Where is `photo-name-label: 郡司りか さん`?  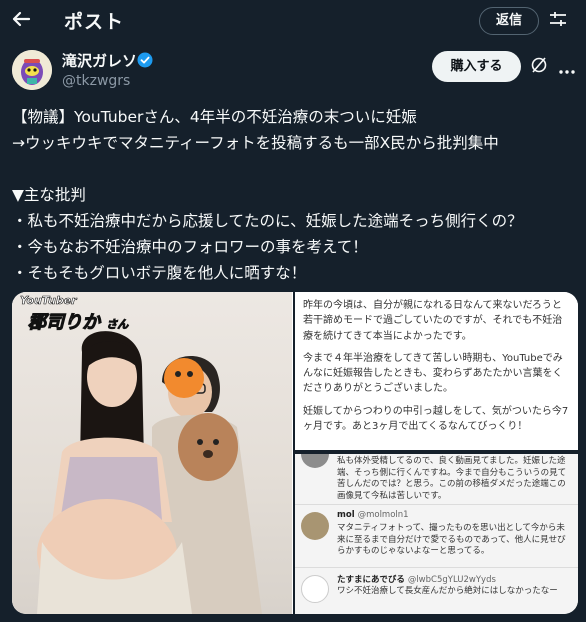 photo-name-label: 郡司りか さん is located at coordinates (78, 321).